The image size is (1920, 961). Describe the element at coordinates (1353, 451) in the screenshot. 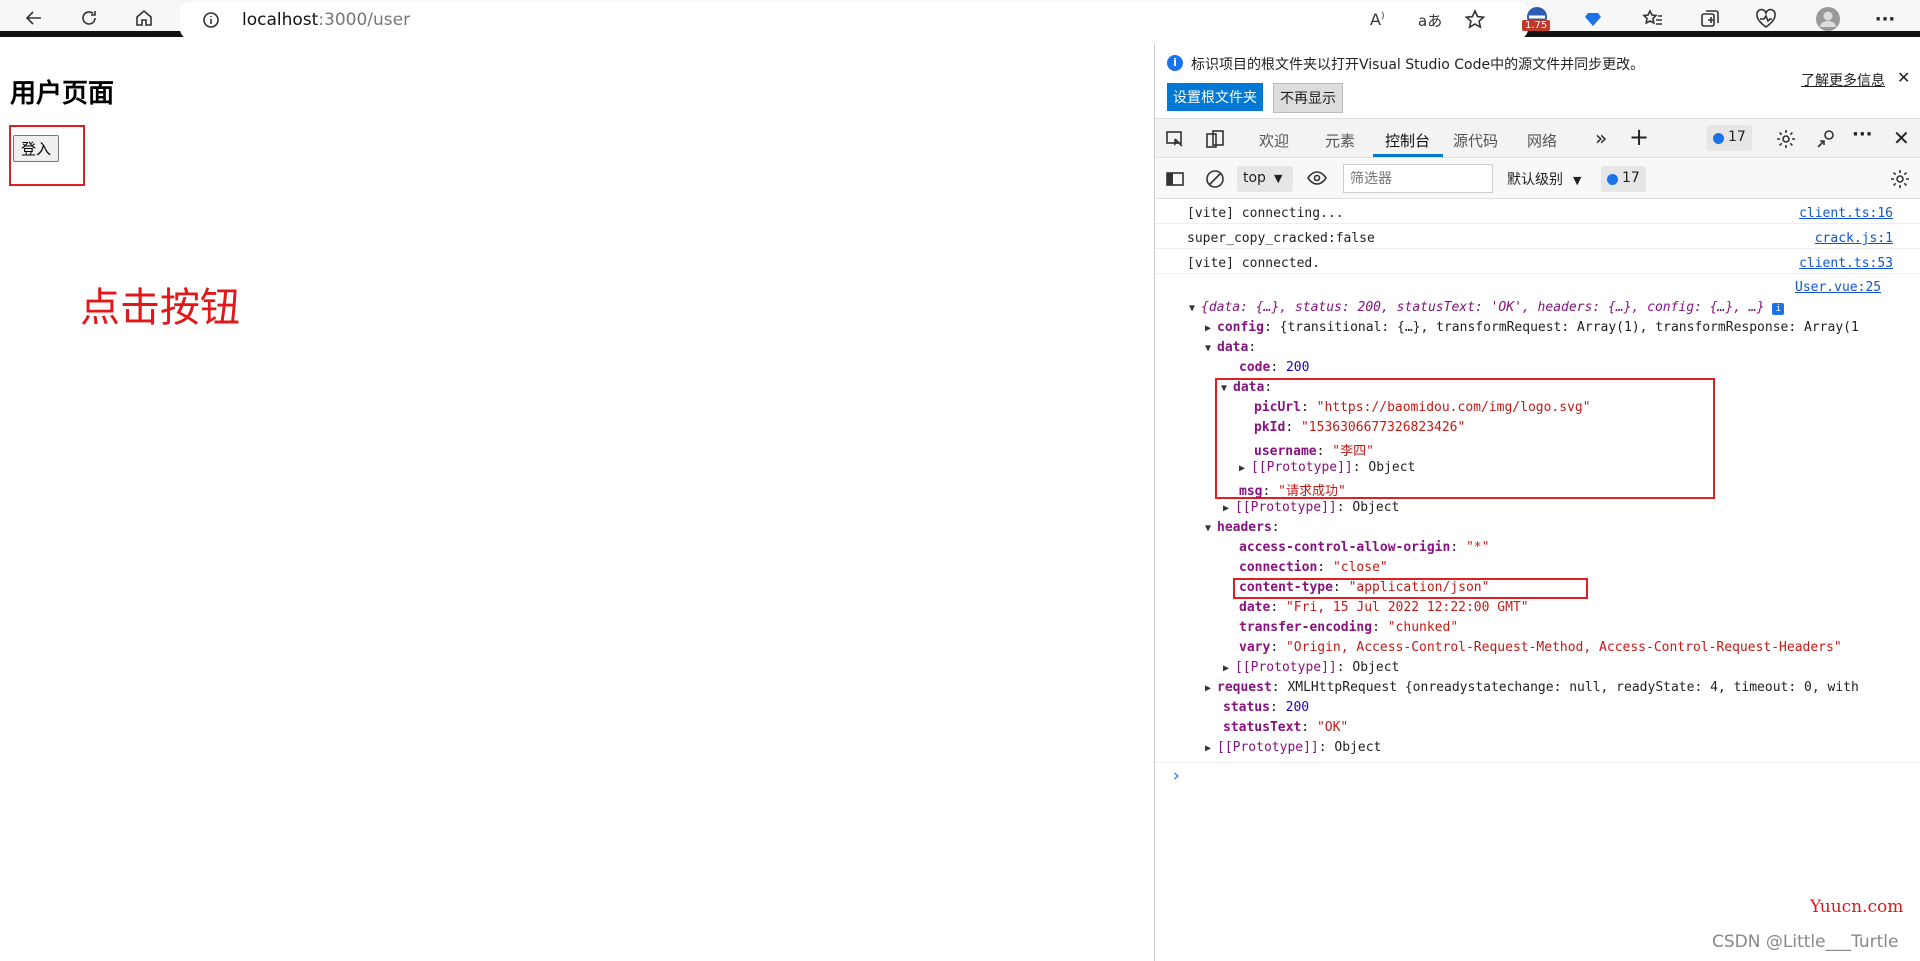

I see `prop-value: "李四"` at that location.